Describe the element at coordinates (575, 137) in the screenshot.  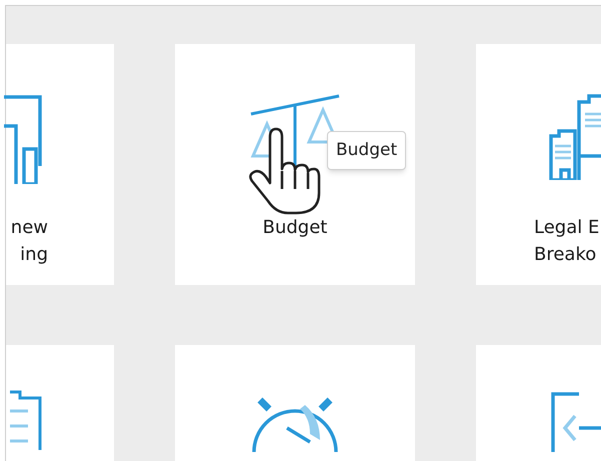
I see `office-buildings-icon` at that location.